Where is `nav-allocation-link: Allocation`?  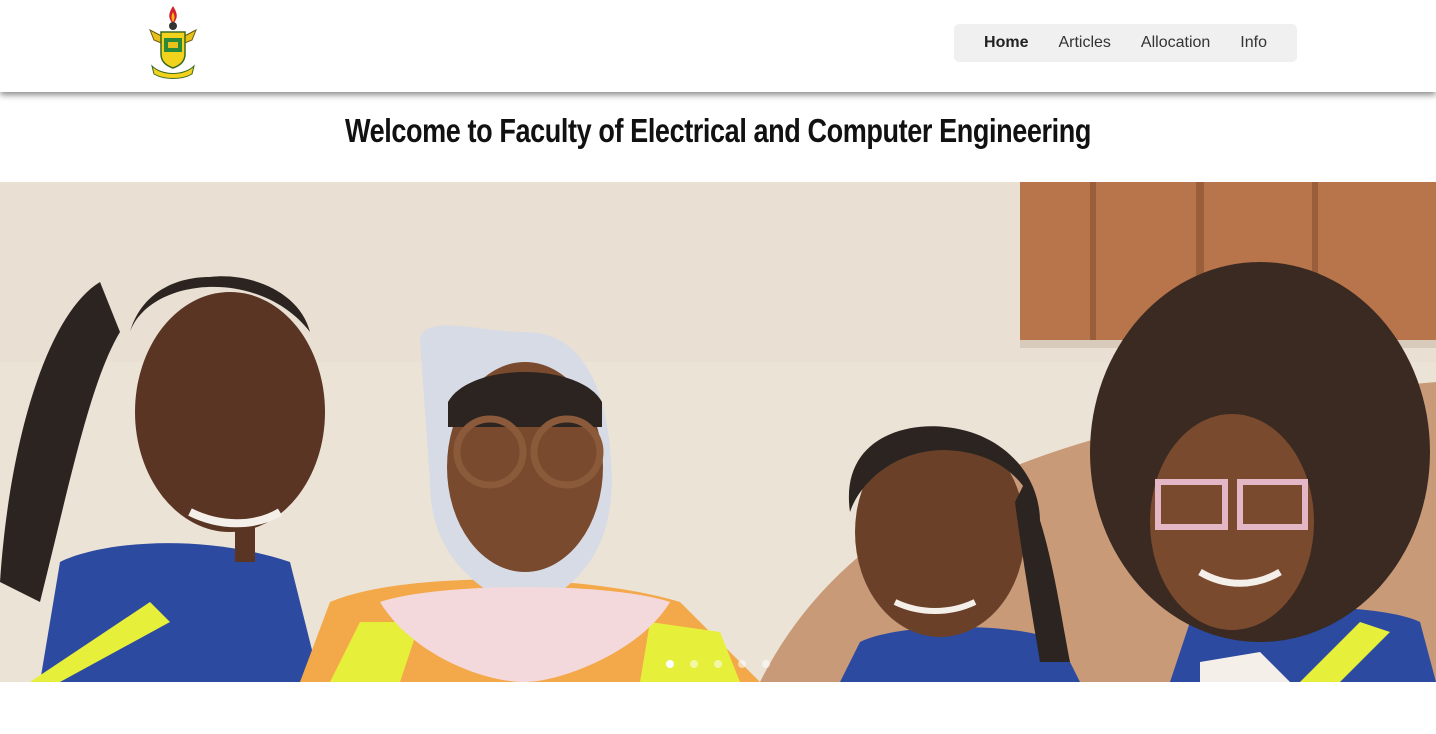
nav-allocation-link: Allocation is located at coordinates (1175, 43).